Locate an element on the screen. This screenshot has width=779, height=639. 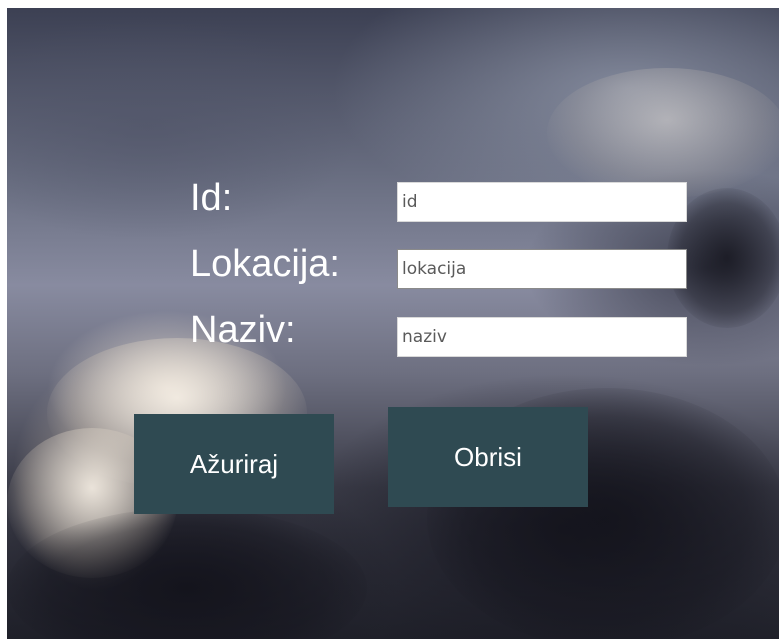
naziv-label: Naziv: is located at coordinates (243, 330).